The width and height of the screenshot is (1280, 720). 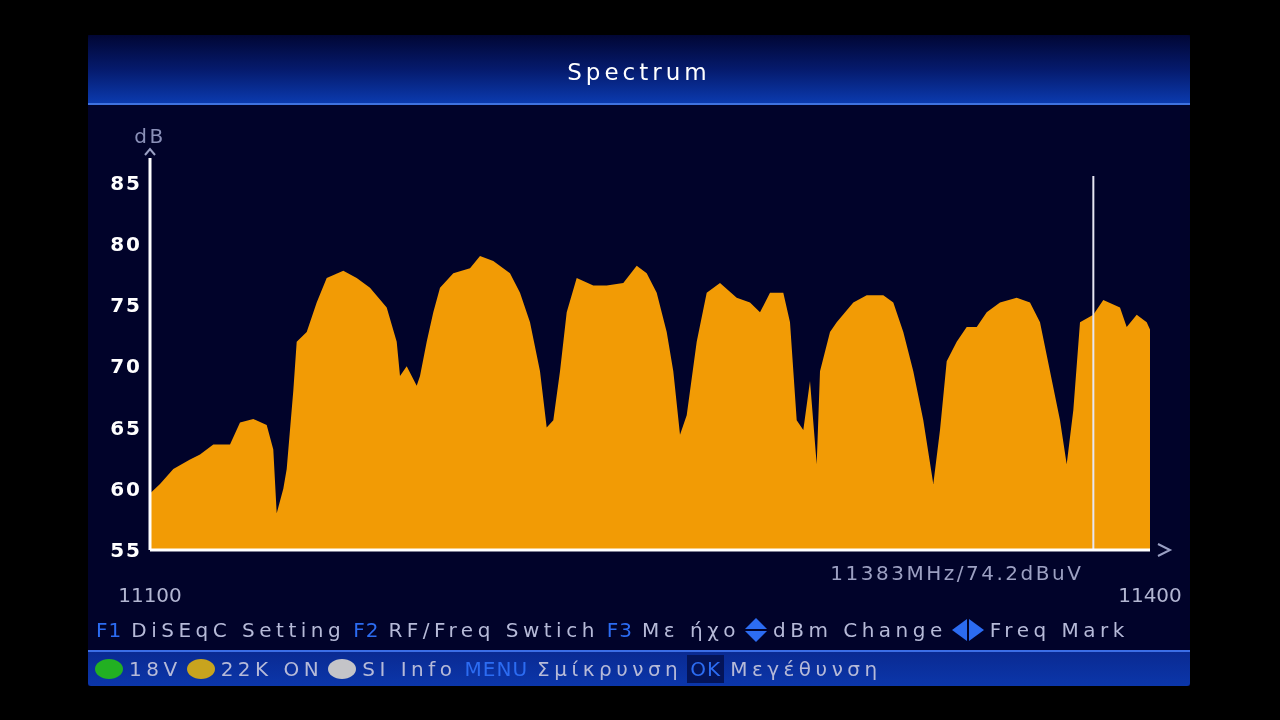 I want to click on status-label: 22K ON, so click(x=272, y=669).